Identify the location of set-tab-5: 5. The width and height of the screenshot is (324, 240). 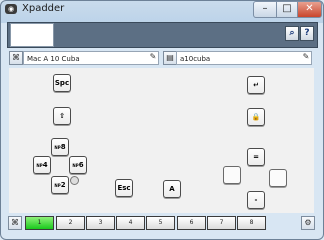
(160, 223).